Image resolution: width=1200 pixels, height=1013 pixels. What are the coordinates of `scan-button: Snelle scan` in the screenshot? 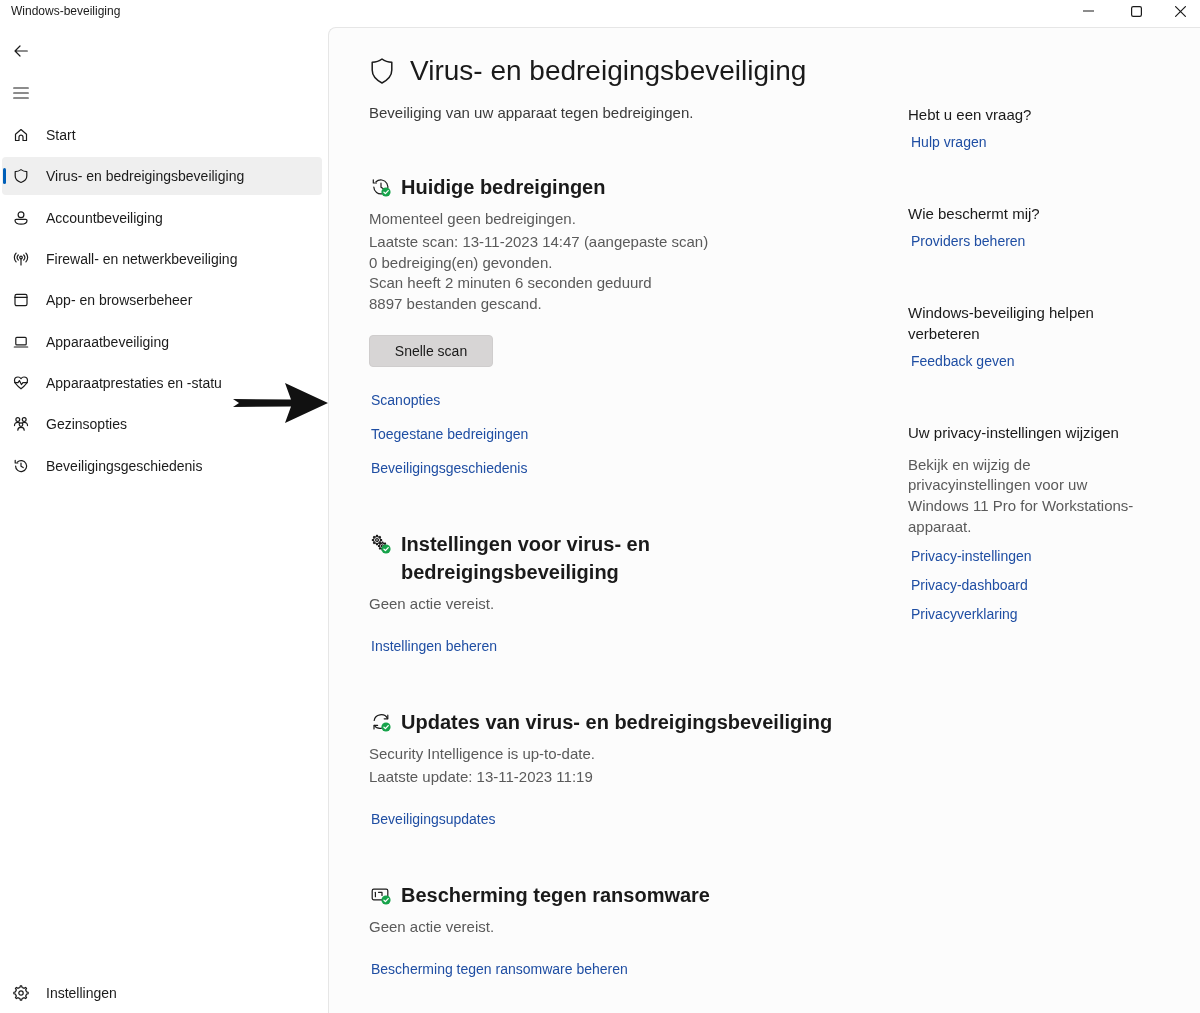 It's located at (431, 351).